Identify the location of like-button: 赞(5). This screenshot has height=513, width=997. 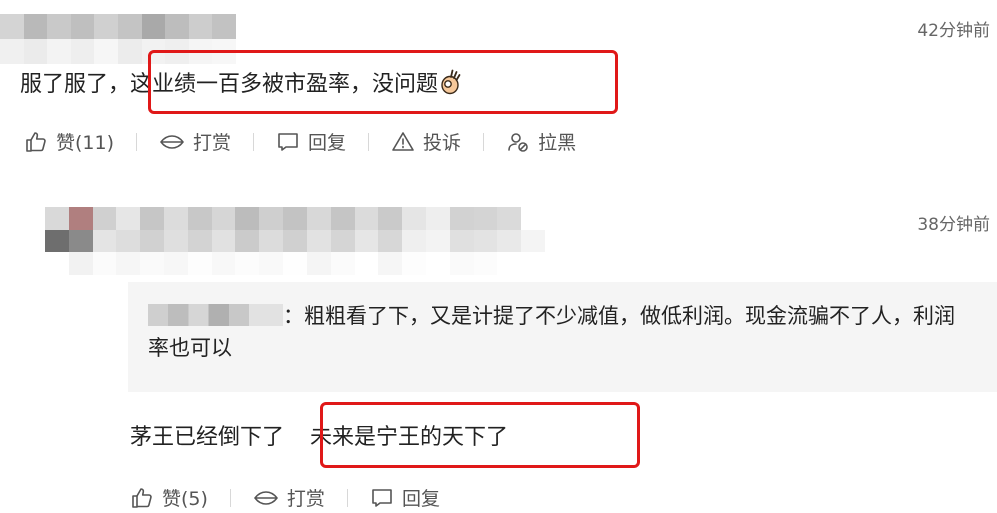
(169, 497).